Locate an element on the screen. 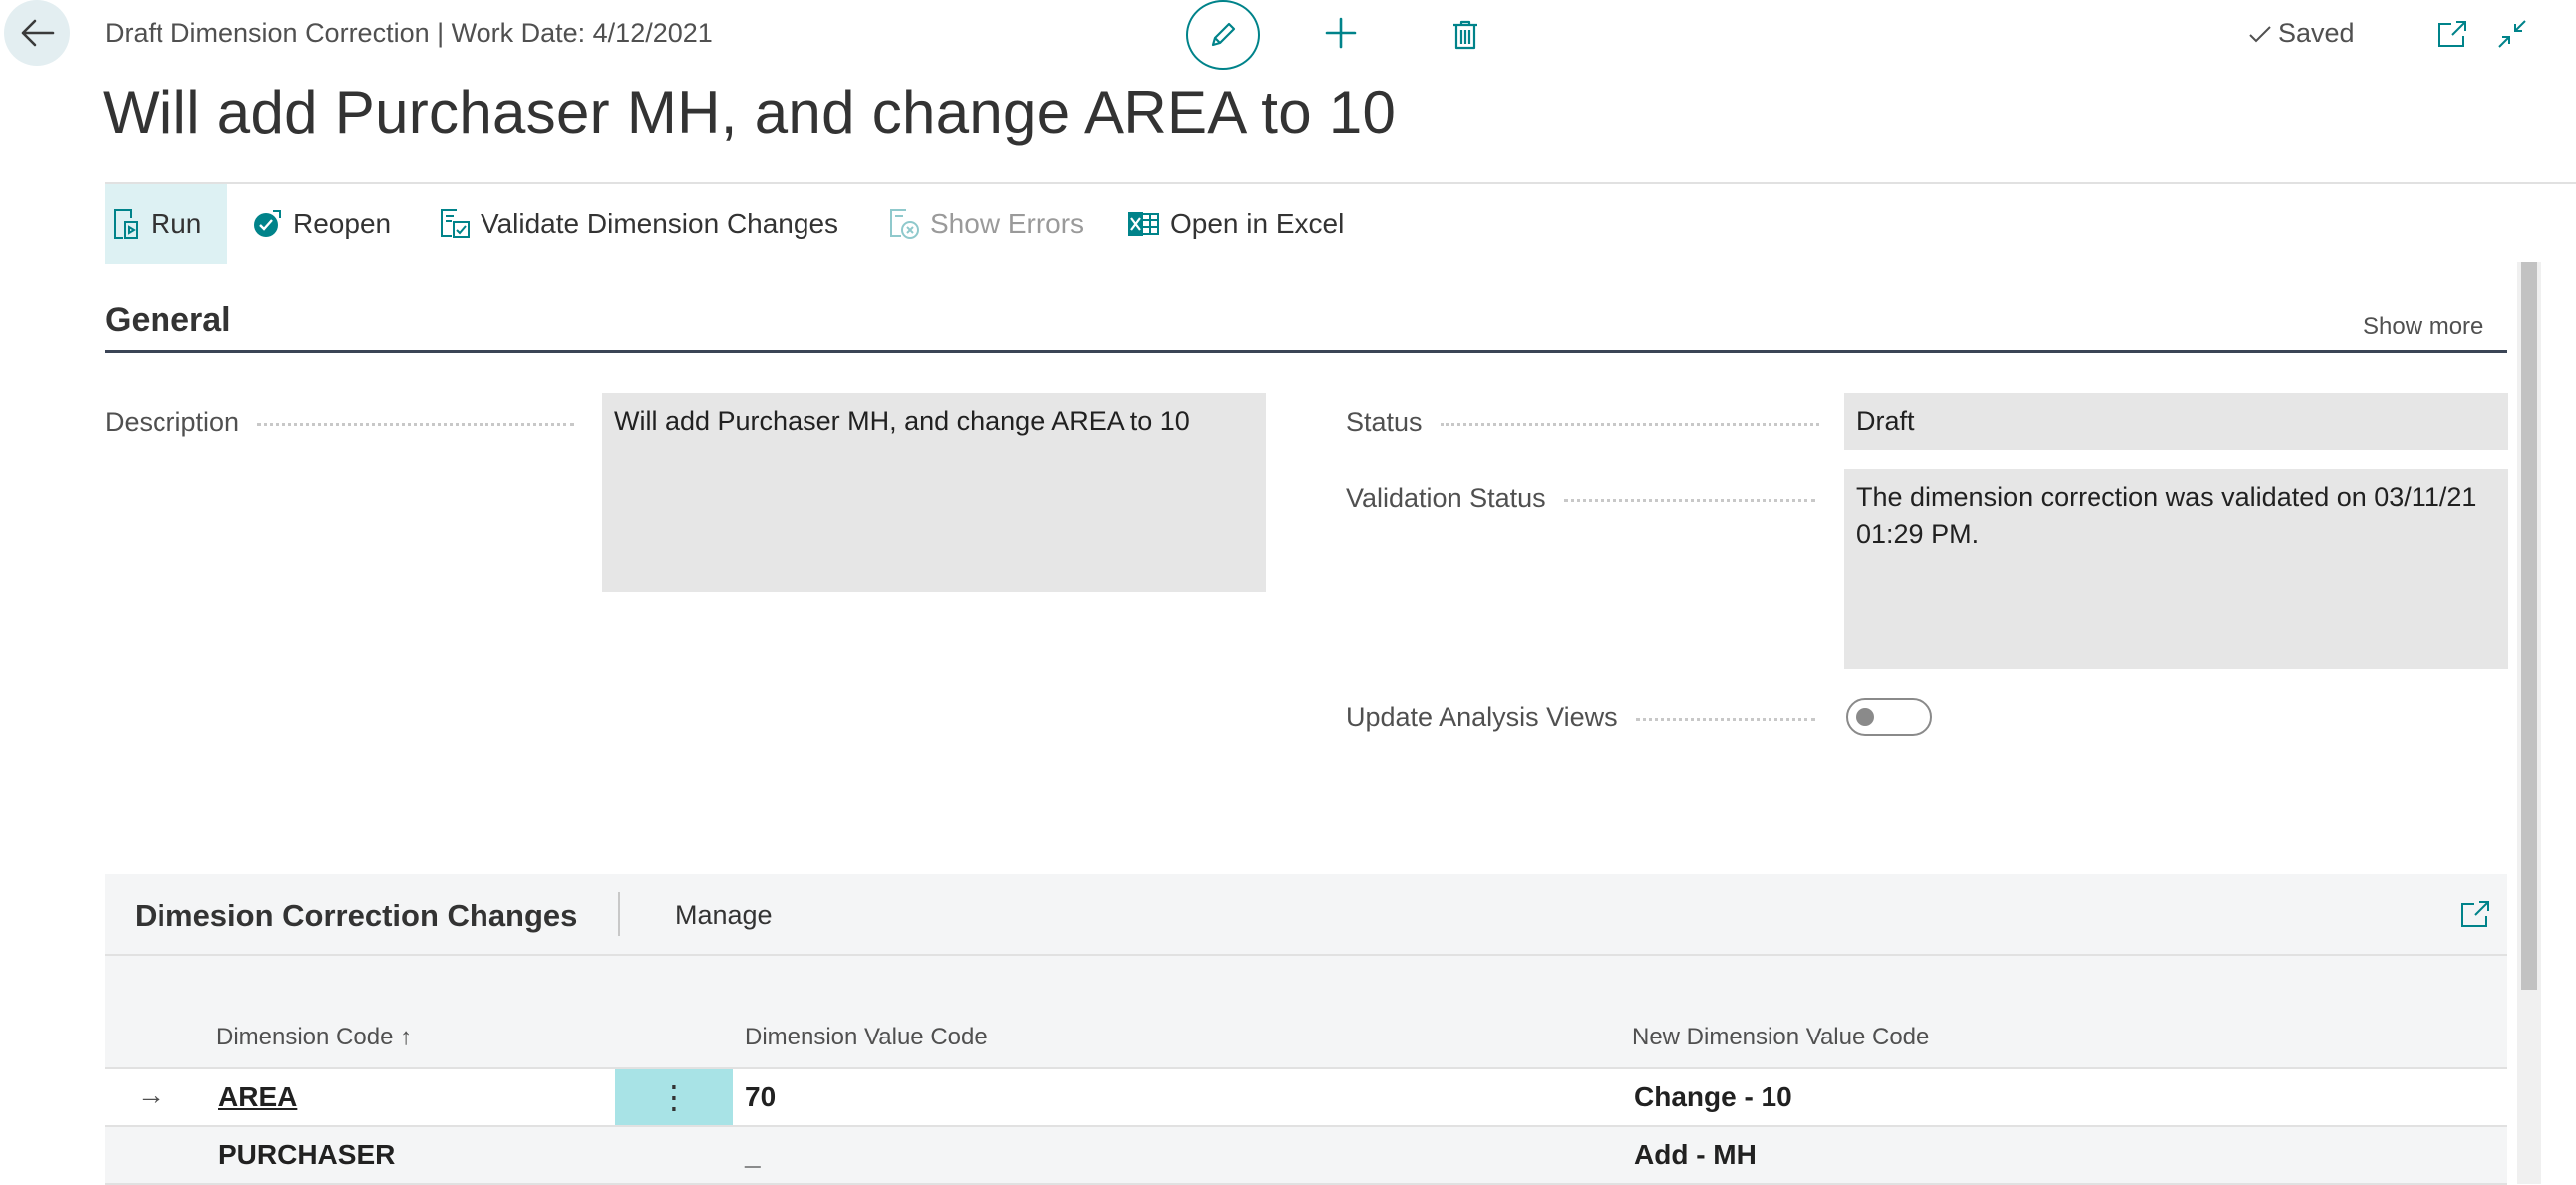 This screenshot has height=1185, width=2576. toggle-knob is located at coordinates (1865, 717).